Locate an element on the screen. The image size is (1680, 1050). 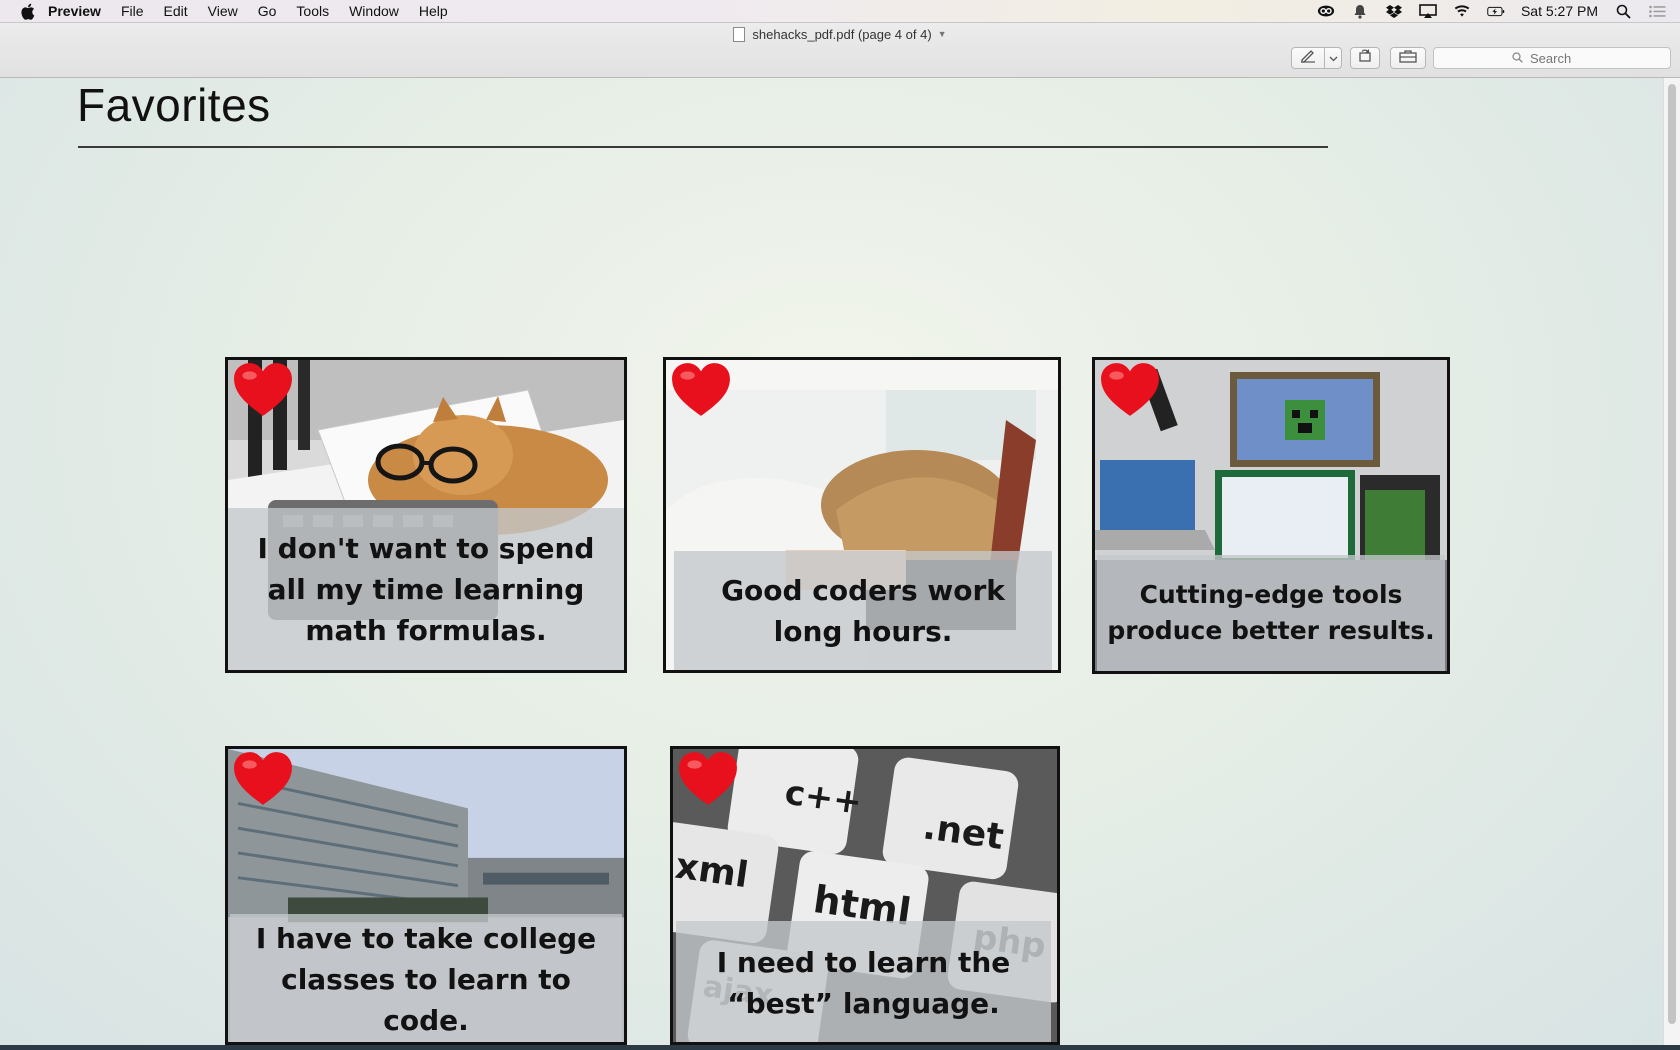
airplay-icon is located at coordinates (1428, 11).